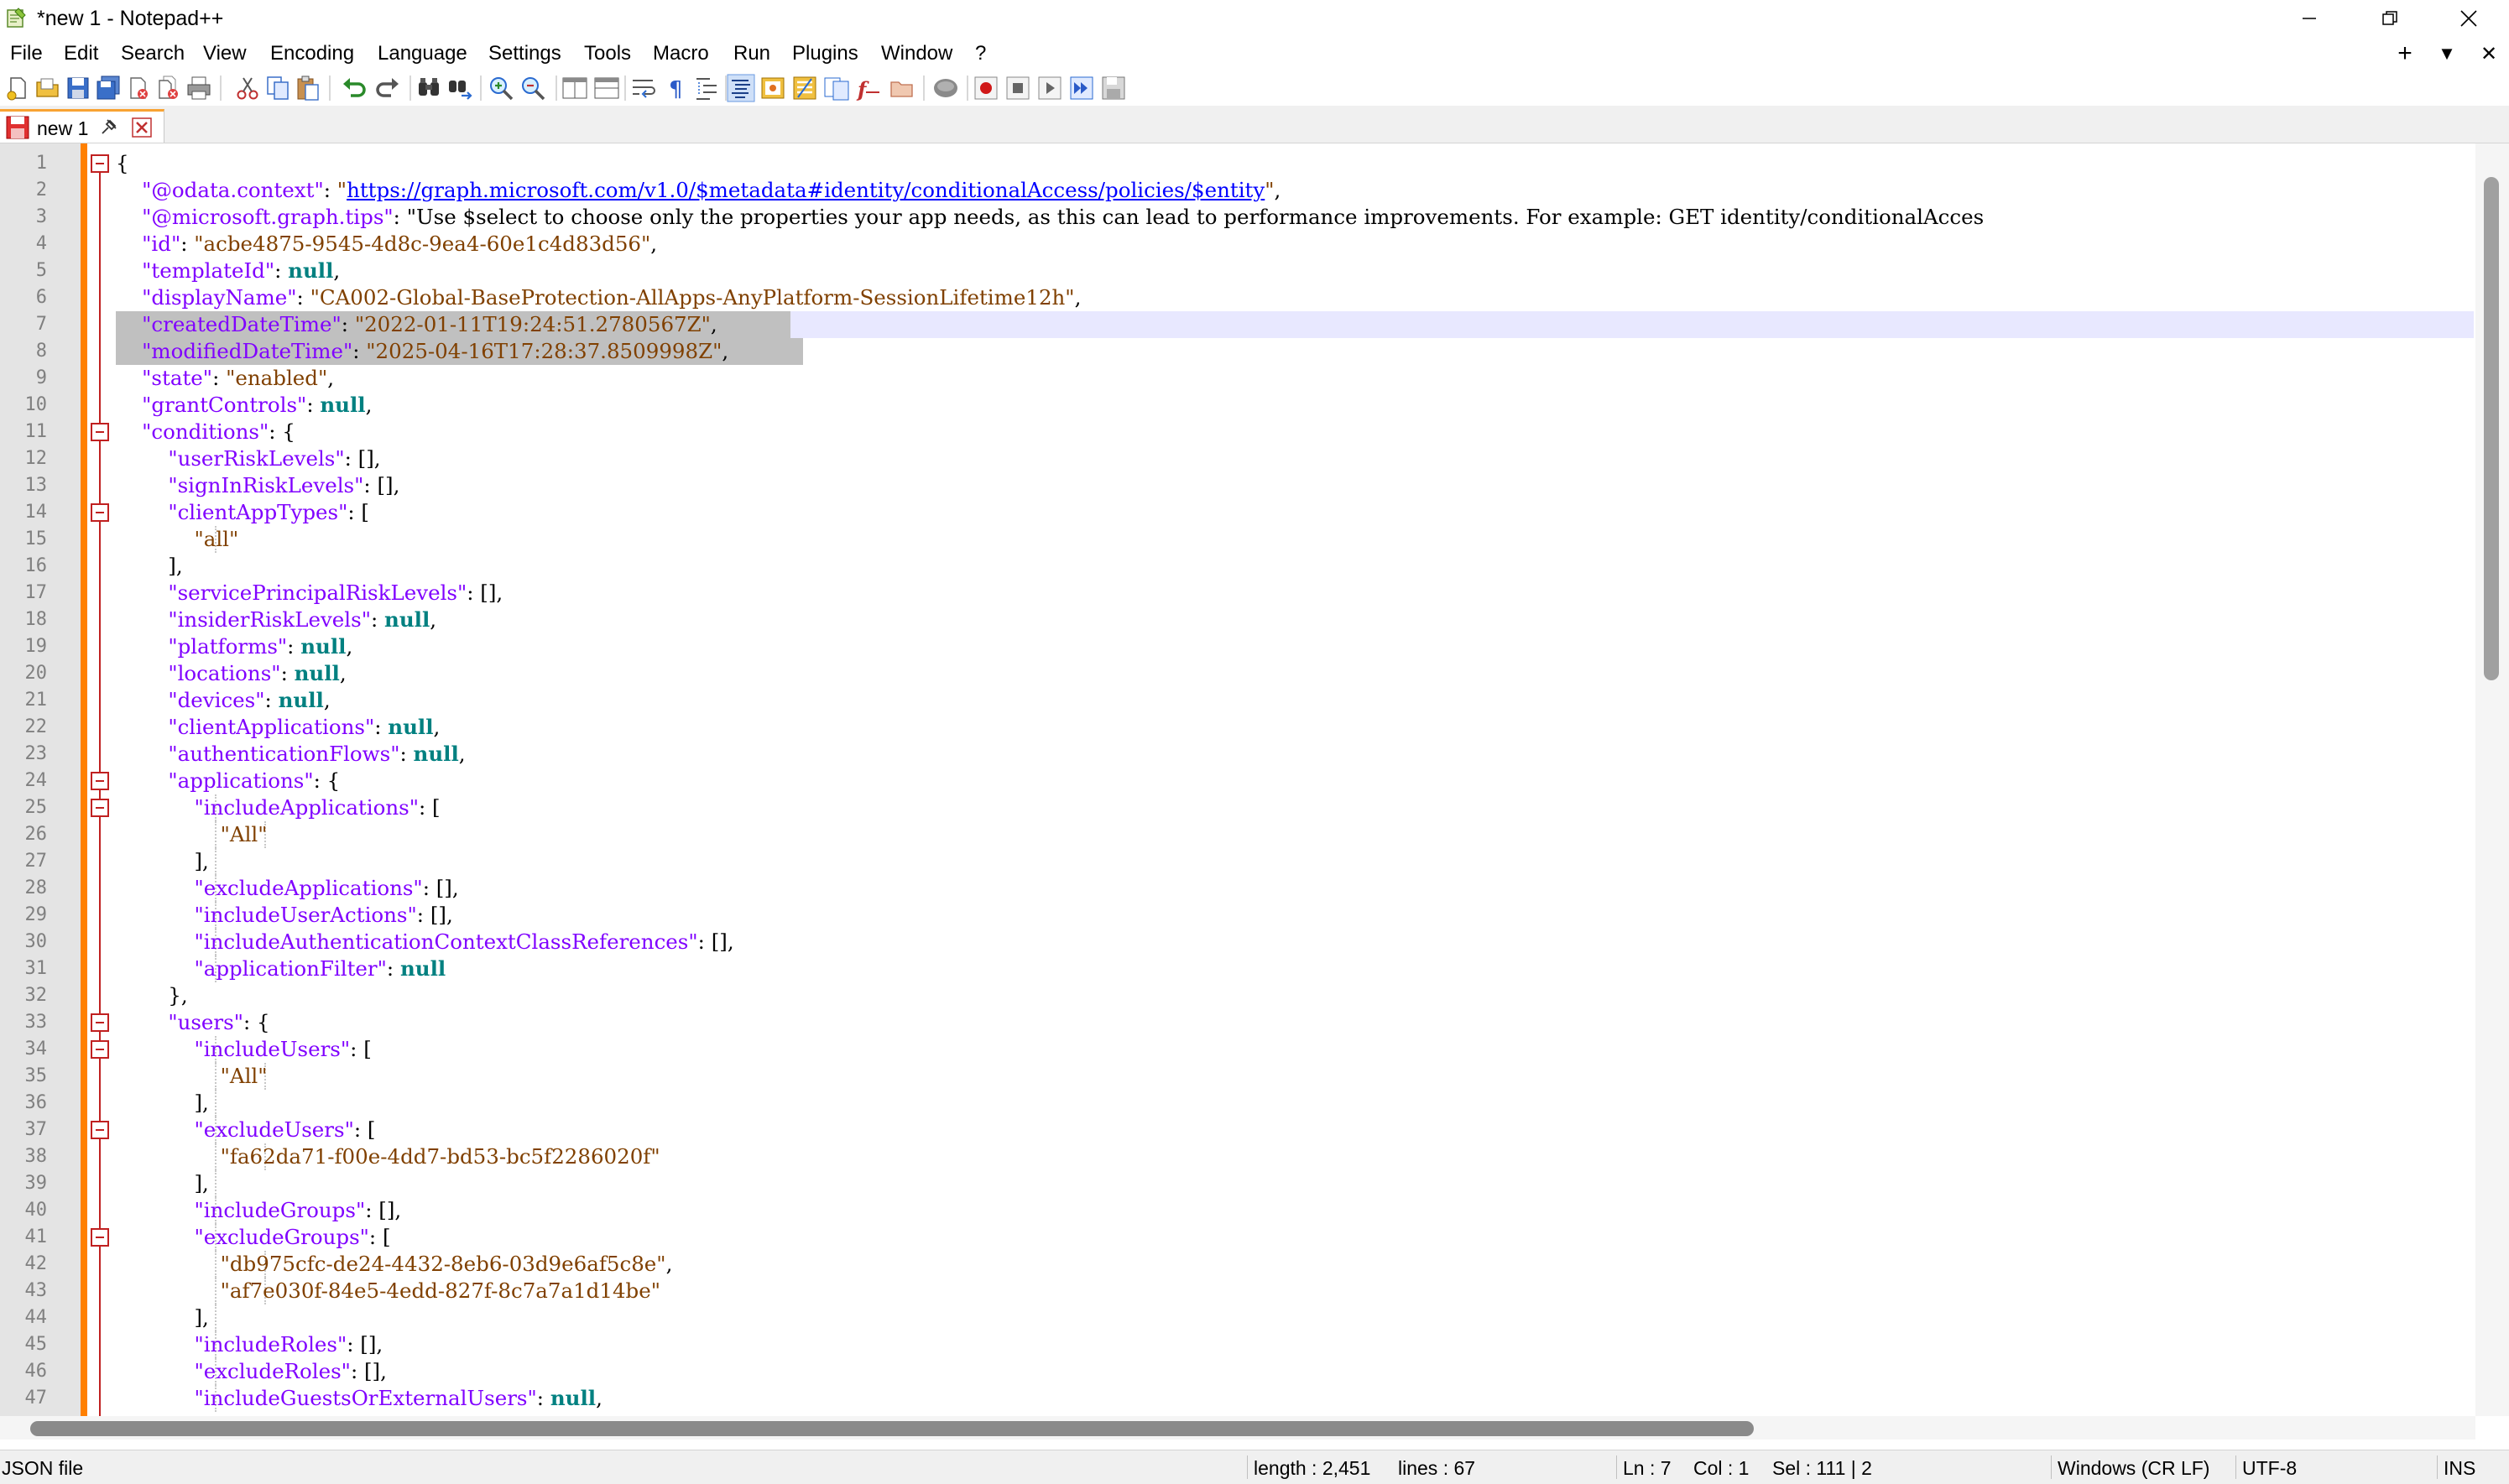 The image size is (2509, 1484). I want to click on code-line: "conditions": {, so click(206, 432).